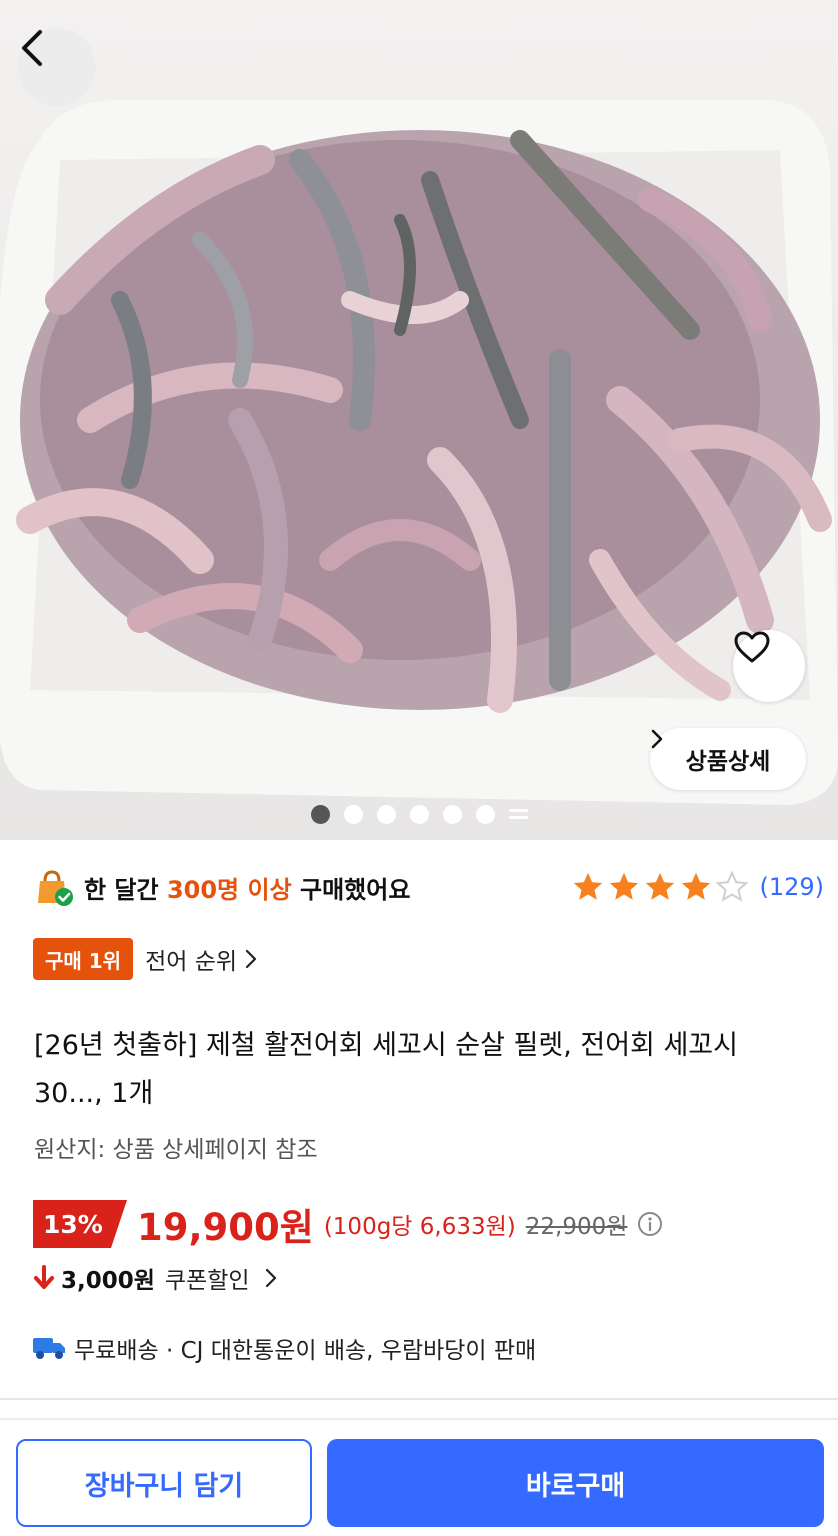 The height and width of the screenshot is (1536, 838). What do you see at coordinates (429, 887) in the screenshot?
I see `social-proof-row: 한 달간 300명 이상 구매했어요 (129)` at bounding box center [429, 887].